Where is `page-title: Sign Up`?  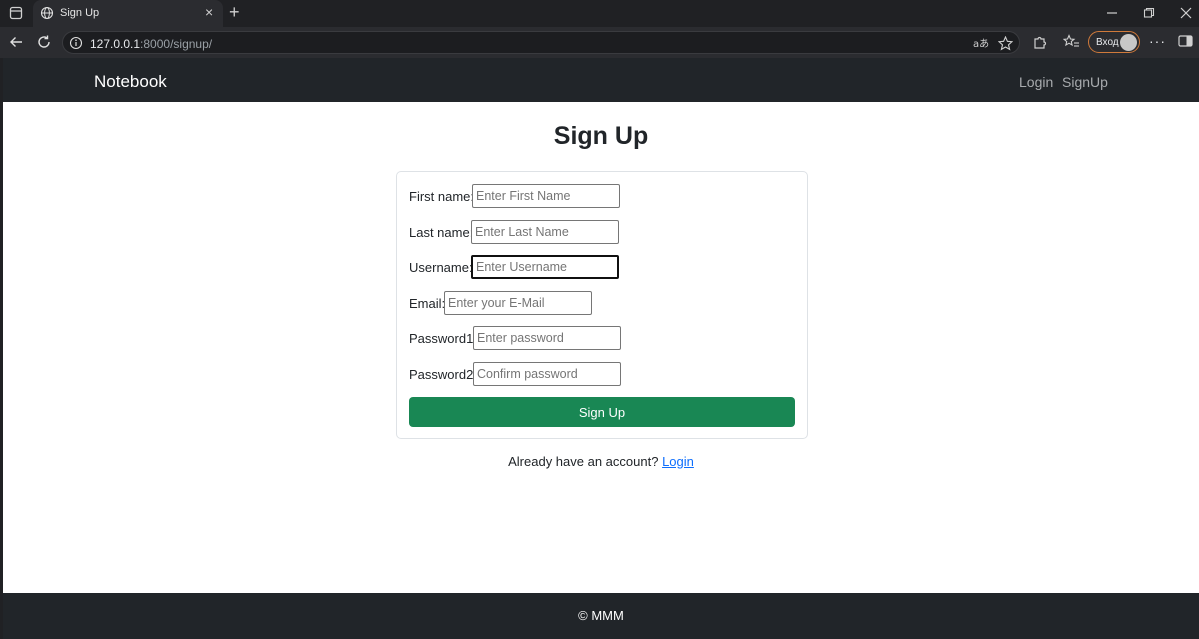
page-title: Sign Up is located at coordinates (601, 136).